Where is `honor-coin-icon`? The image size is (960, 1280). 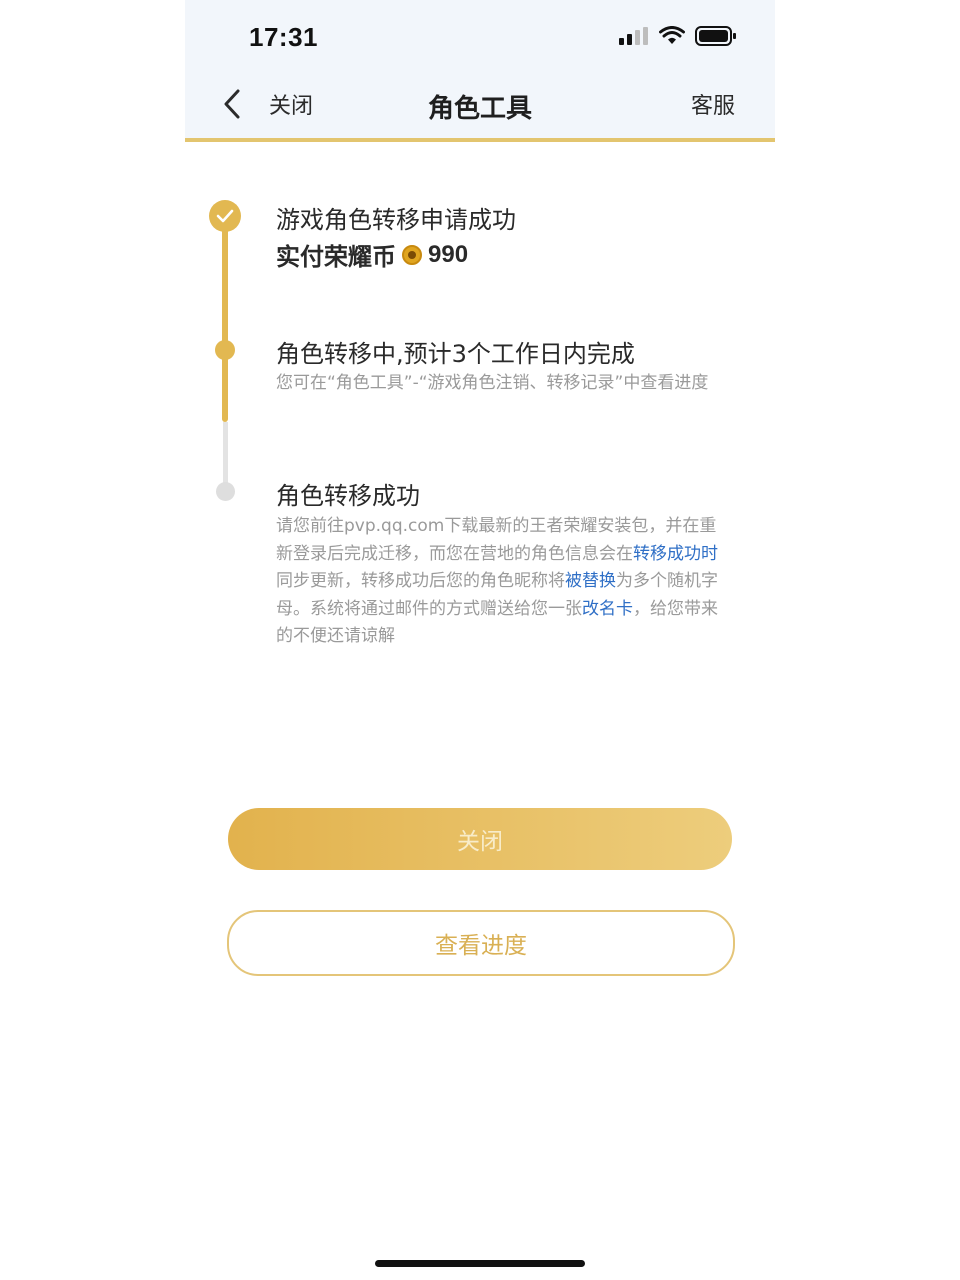 honor-coin-icon is located at coordinates (412, 254).